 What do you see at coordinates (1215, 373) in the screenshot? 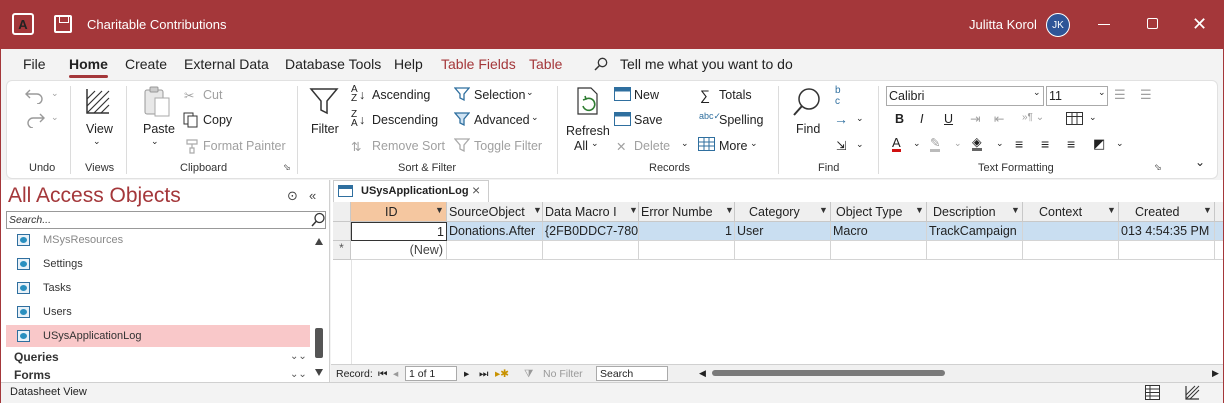
I see `scroll-right-icon: ▶` at bounding box center [1215, 373].